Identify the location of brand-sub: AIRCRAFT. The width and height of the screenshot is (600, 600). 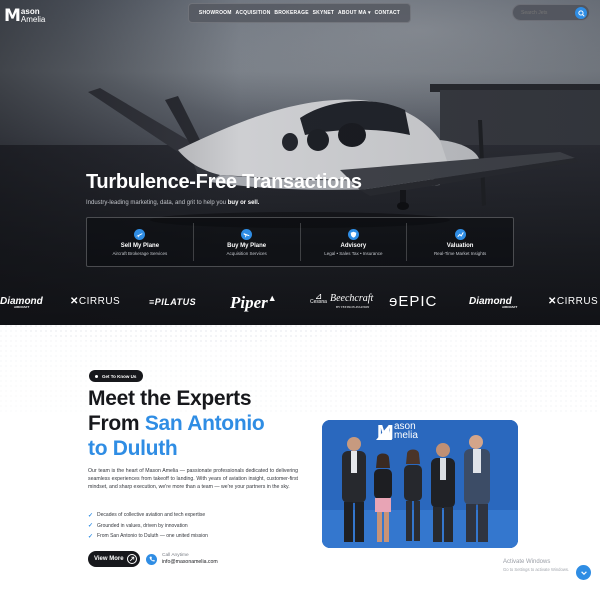
(510, 307).